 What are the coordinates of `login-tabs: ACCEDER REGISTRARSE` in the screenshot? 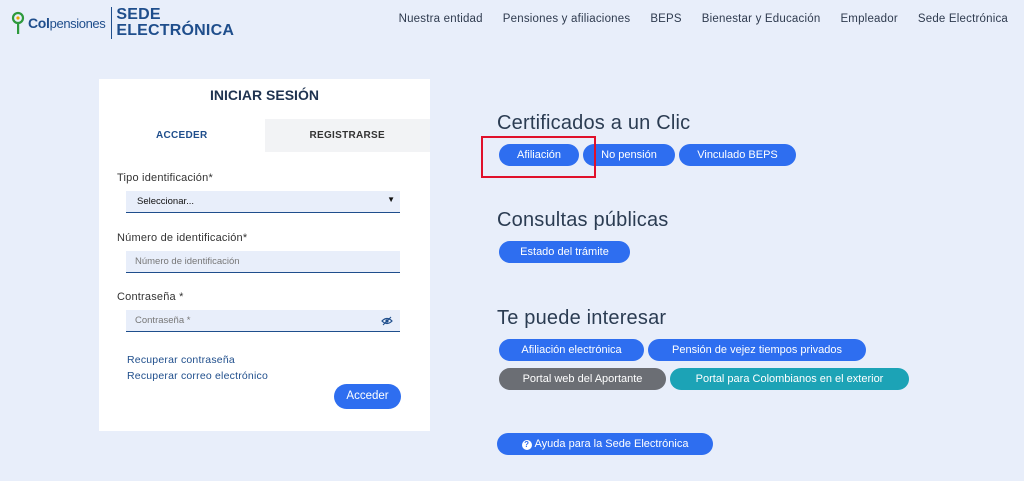 It's located at (264, 135).